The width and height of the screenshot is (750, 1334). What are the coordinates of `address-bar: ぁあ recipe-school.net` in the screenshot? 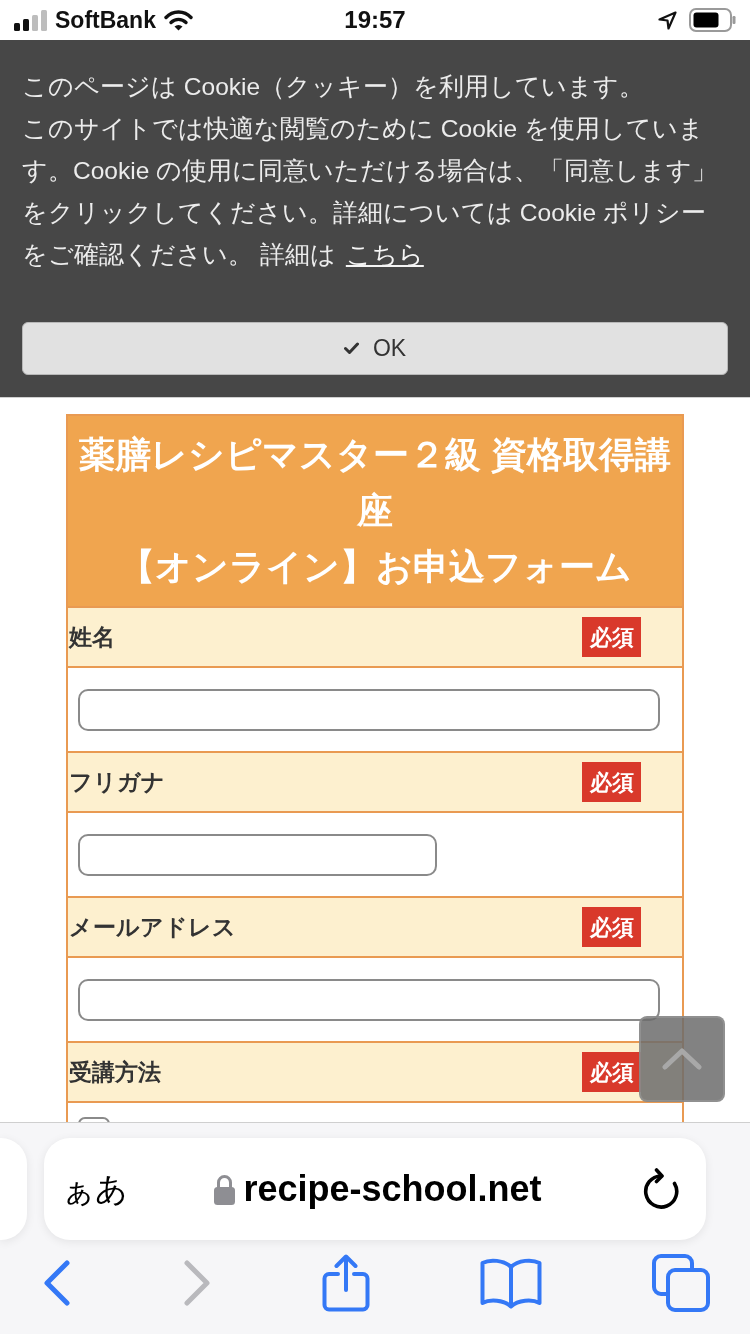 It's located at (375, 1189).